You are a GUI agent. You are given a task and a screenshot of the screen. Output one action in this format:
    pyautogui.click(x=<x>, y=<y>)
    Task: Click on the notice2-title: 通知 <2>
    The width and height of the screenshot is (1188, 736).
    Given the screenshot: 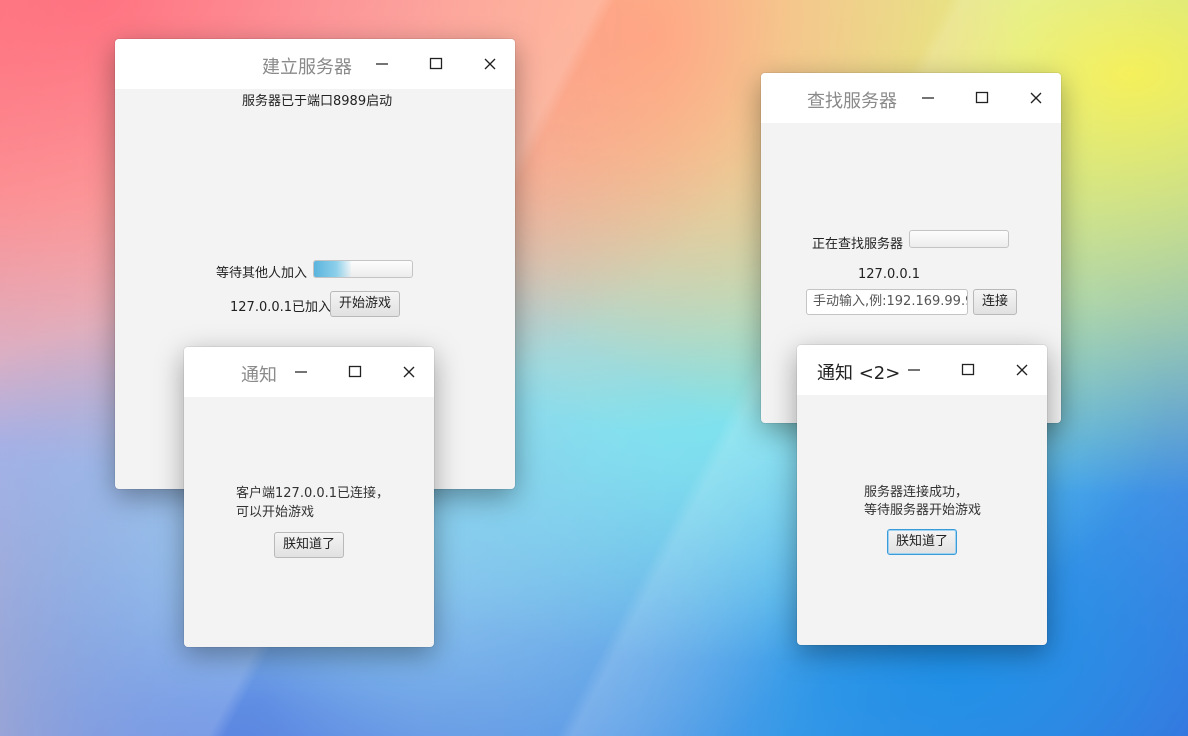 What is the action you would take?
    pyautogui.click(x=859, y=373)
    